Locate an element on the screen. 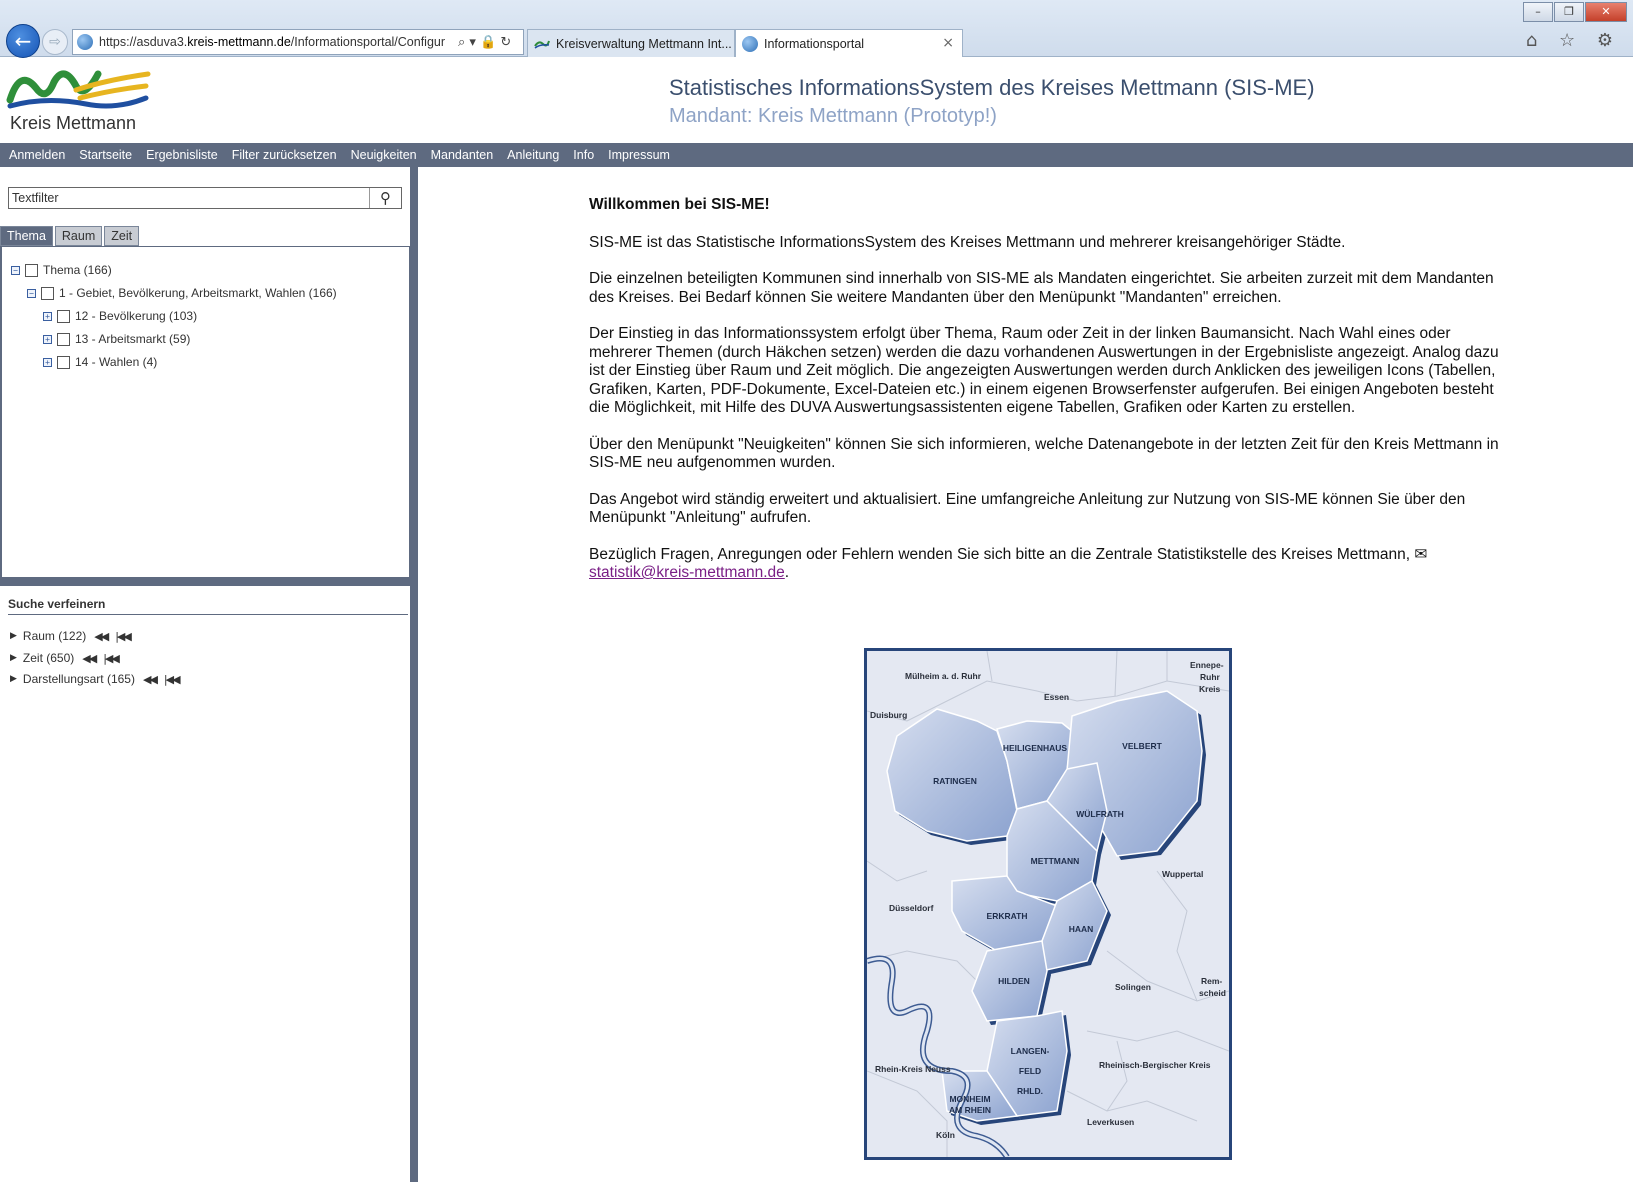  refine-item-label: Darstellungsart (165) is located at coordinates (78, 679).